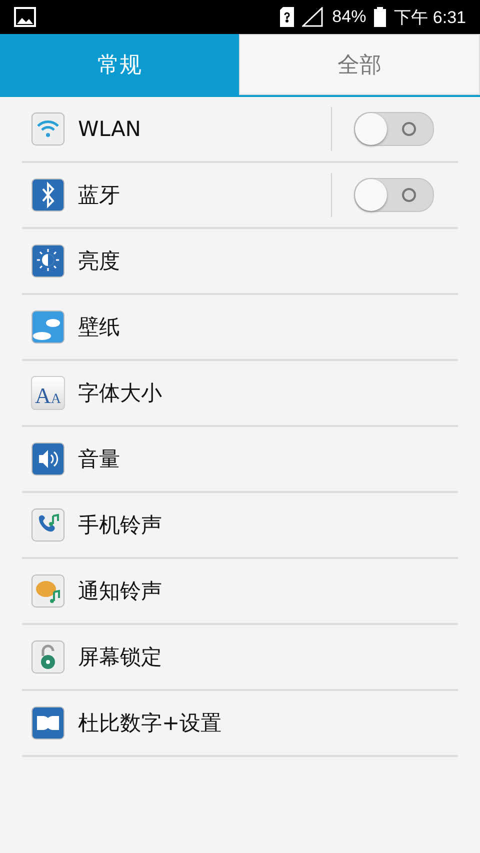  Describe the element at coordinates (48, 129) in the screenshot. I see `wifi-icon` at that location.